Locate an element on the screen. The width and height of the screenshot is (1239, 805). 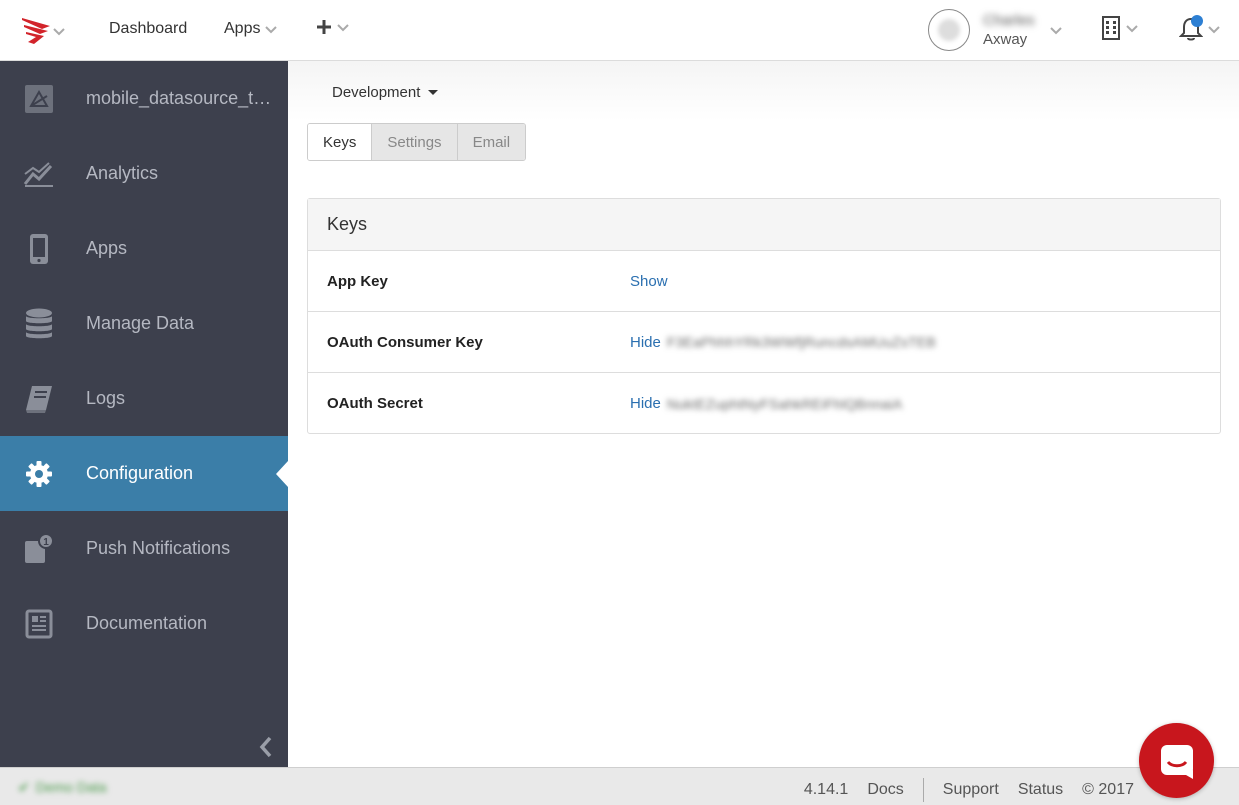
logbook-icon is located at coordinates (39, 399).